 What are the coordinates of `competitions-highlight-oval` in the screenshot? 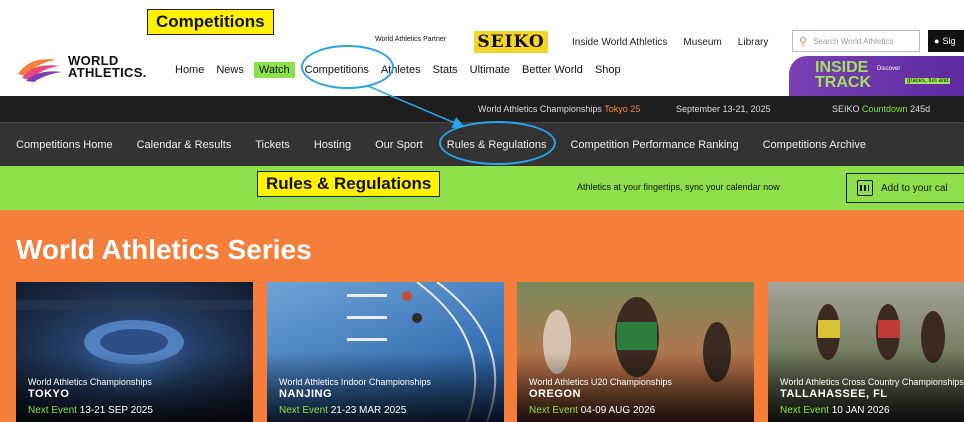 It's located at (347, 67).